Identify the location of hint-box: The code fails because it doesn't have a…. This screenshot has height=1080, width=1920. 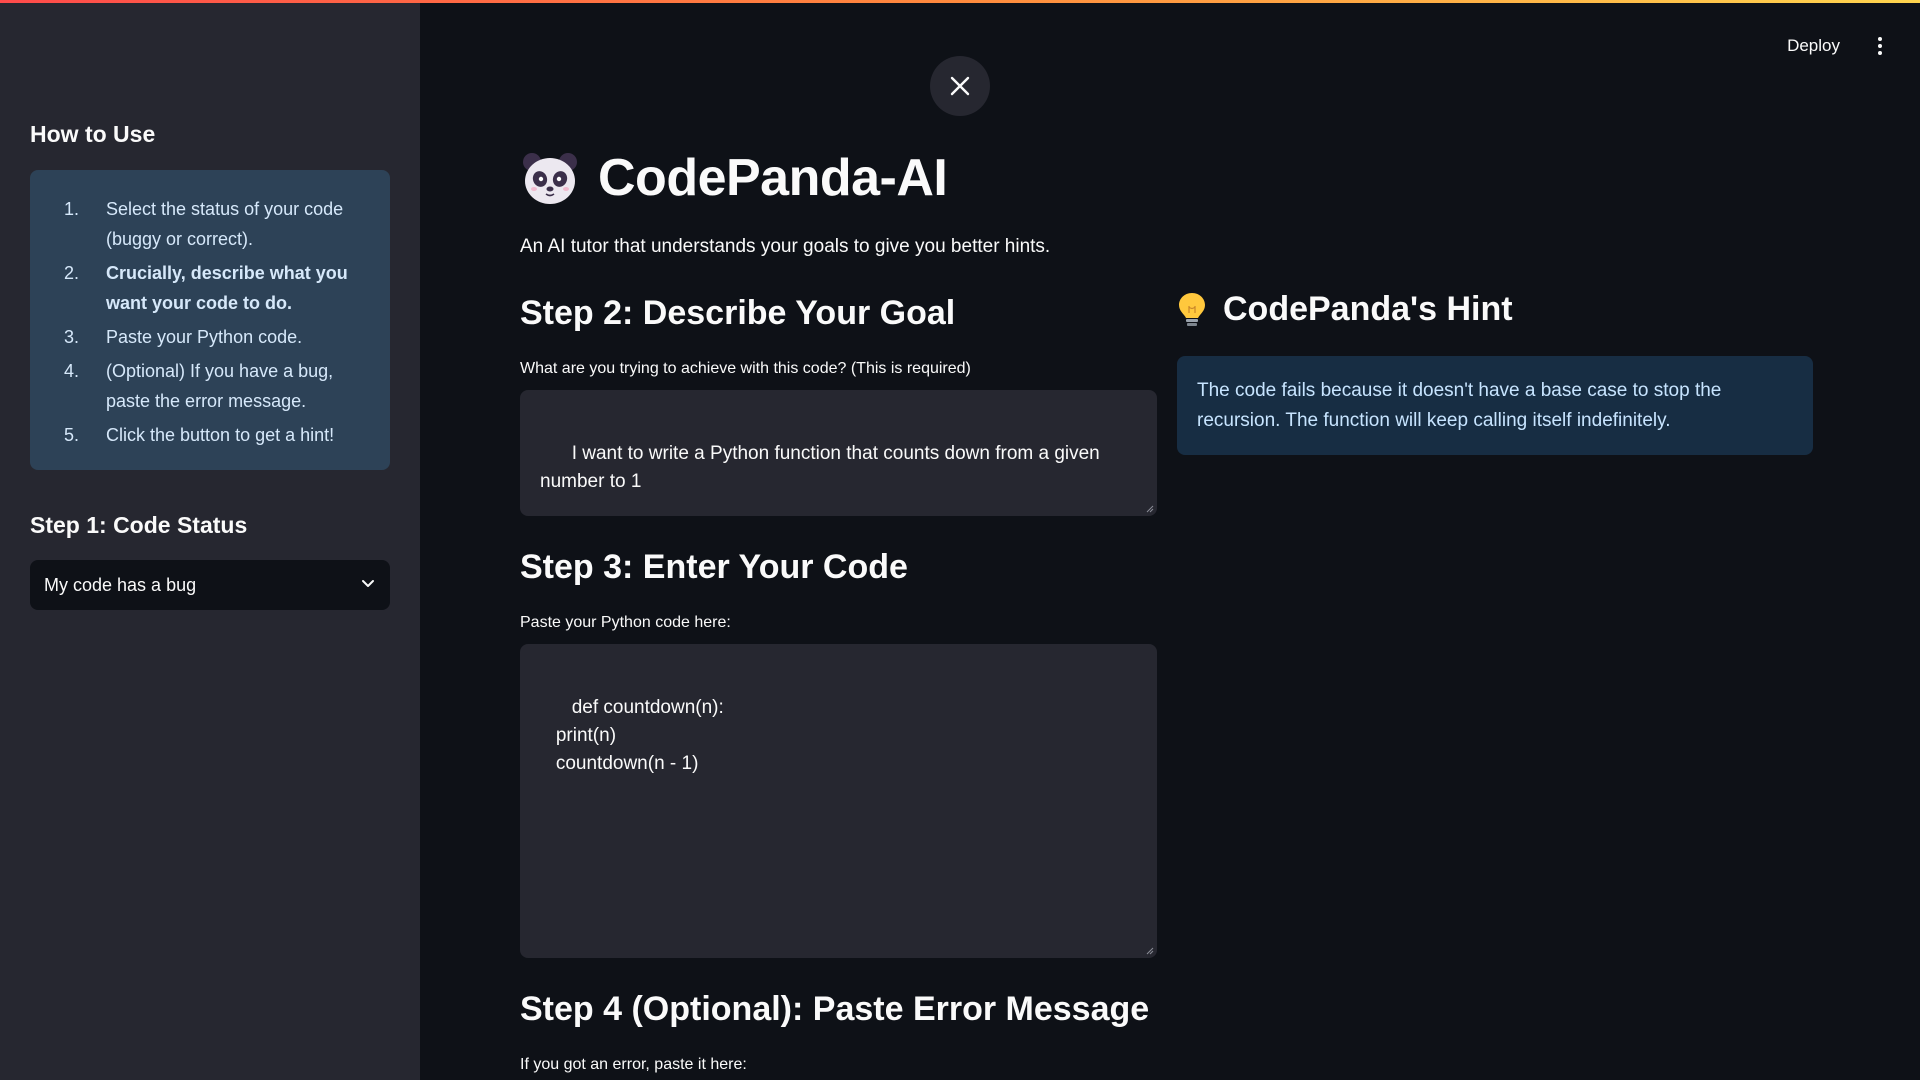
(1495, 405).